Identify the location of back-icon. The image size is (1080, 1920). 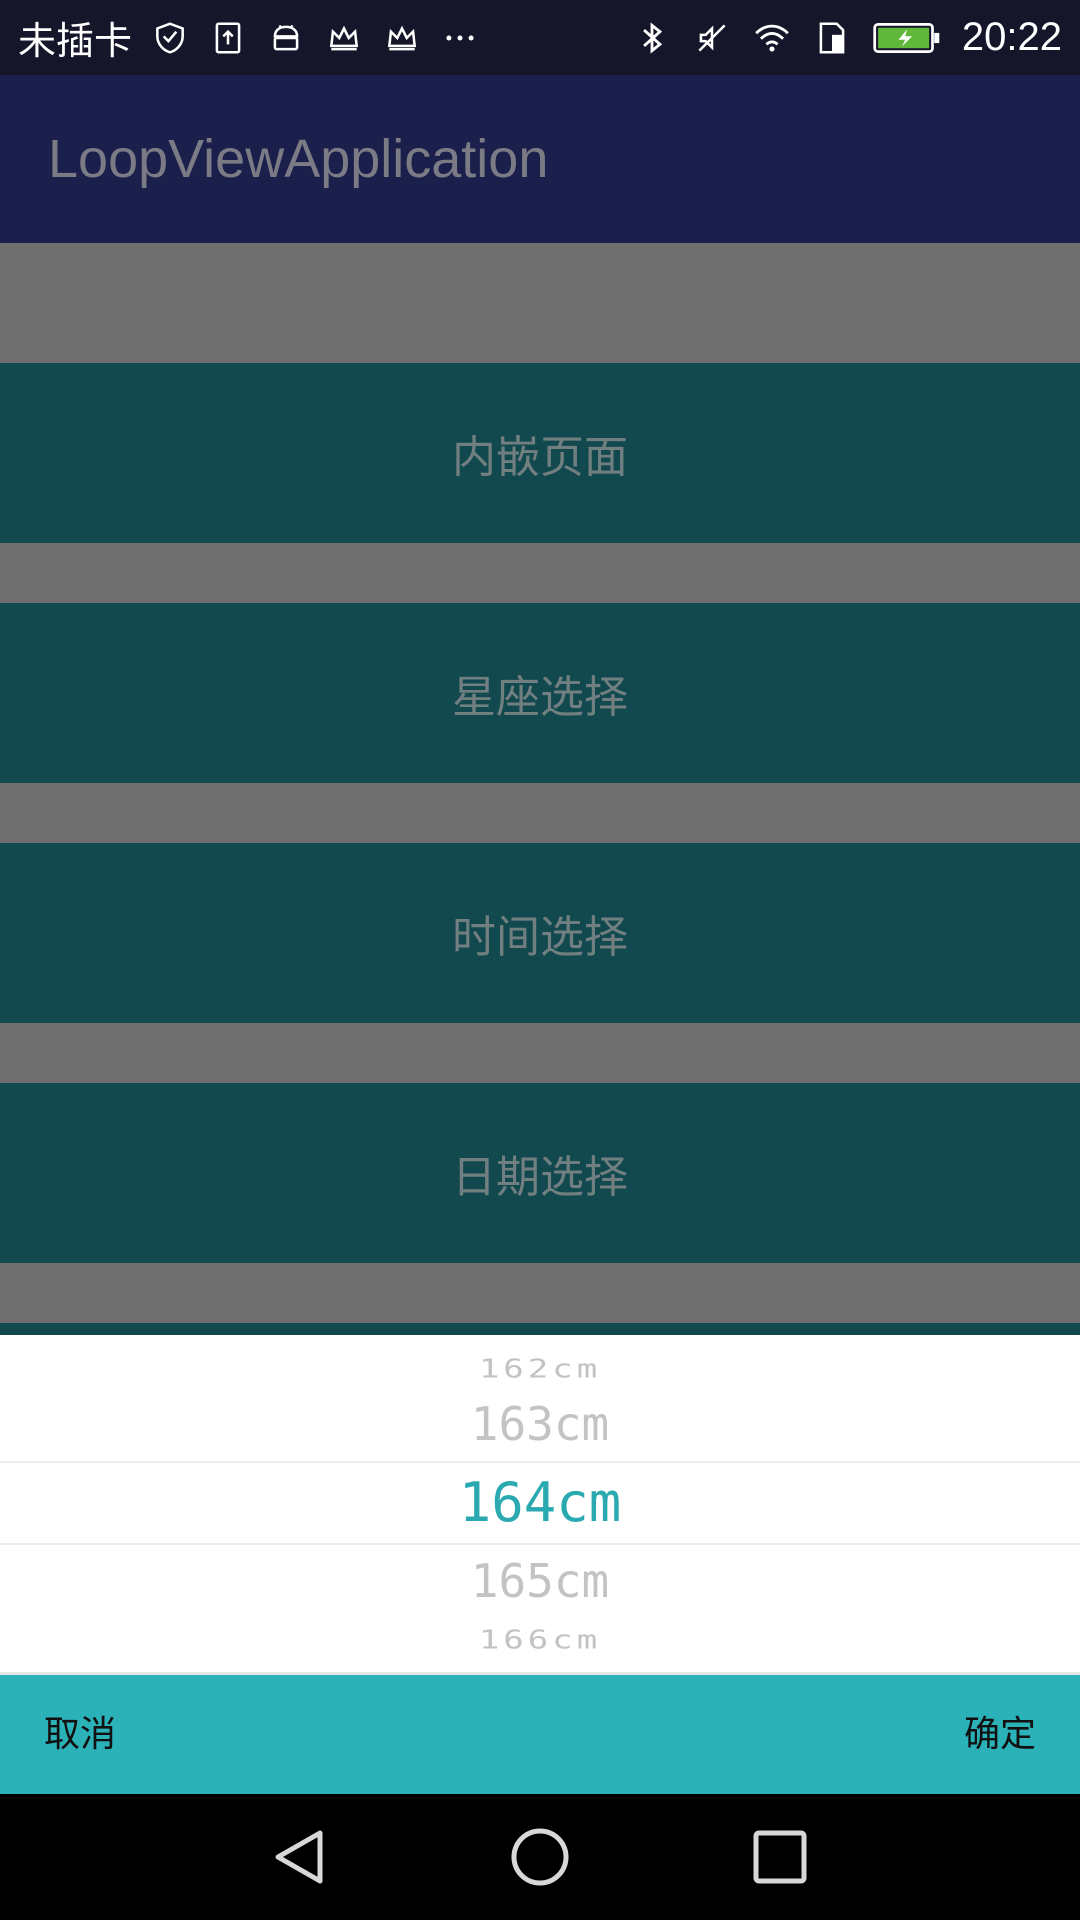
(300, 1857).